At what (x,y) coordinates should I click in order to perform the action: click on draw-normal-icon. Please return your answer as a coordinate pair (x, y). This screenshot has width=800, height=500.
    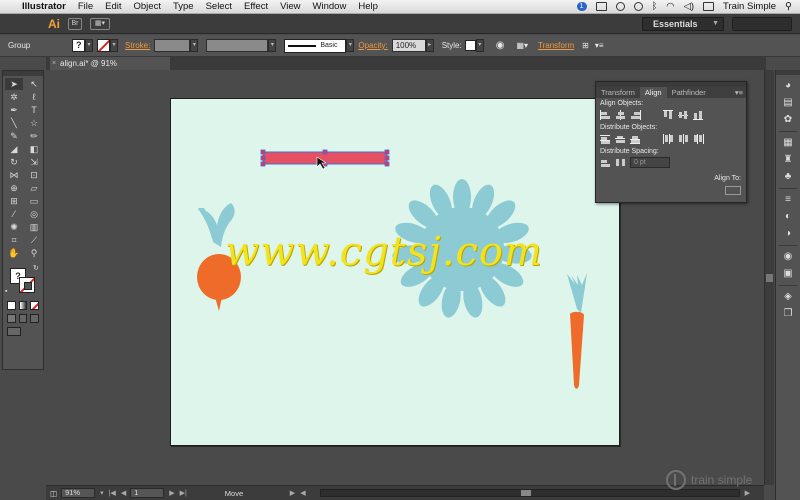
    Looking at the image, I should click on (11, 318).